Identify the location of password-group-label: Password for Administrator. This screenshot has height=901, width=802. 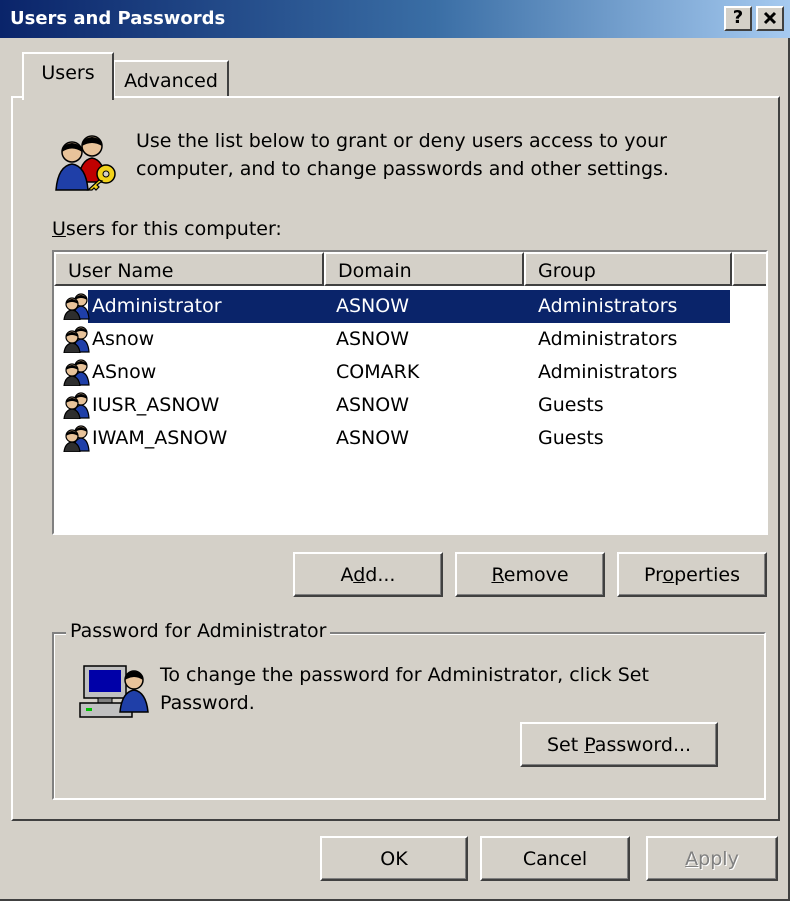
(198, 631).